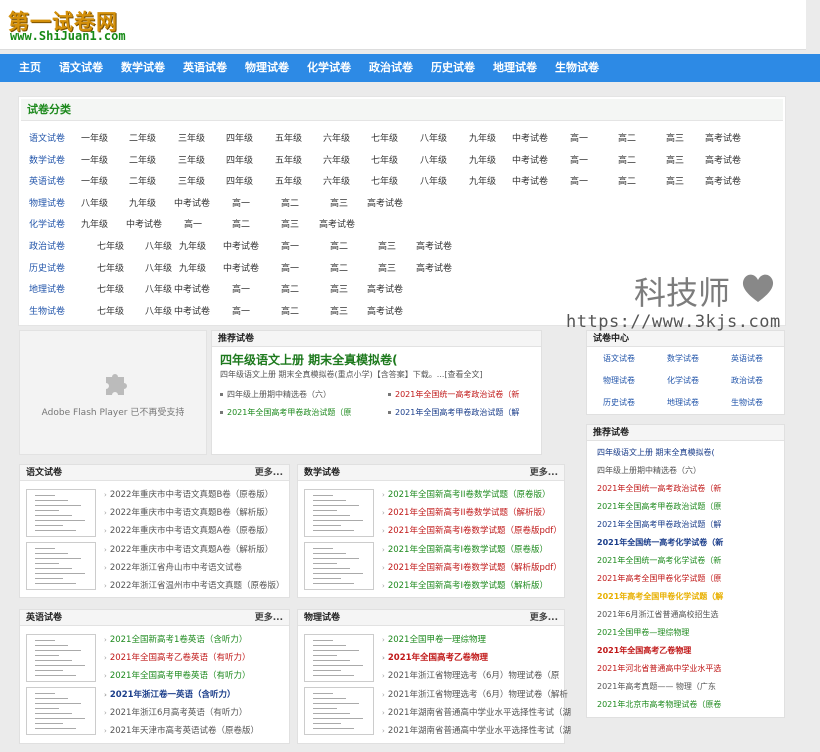 The image size is (820, 752). Describe the element at coordinates (170, 695) in the screenshot. I see `section-item: › 2021年浙江卷一英语（含听力）` at that location.